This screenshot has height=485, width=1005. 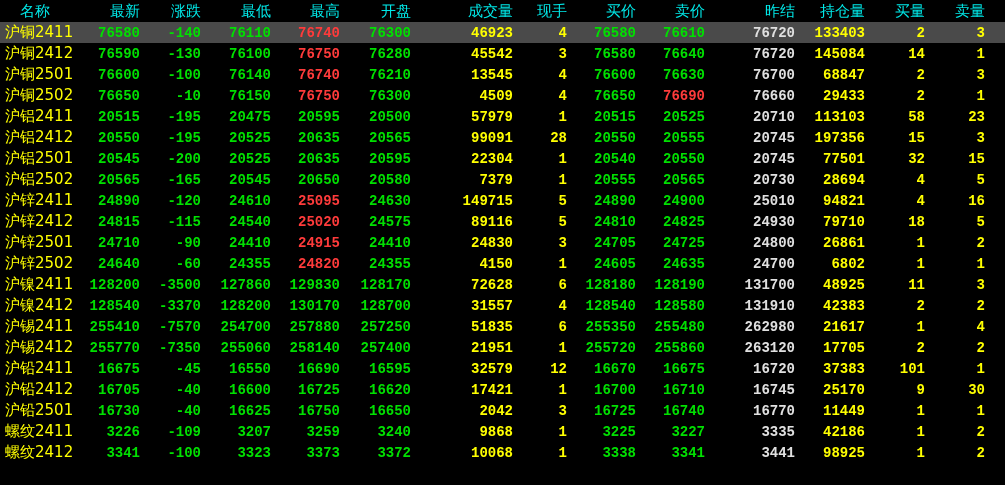 What do you see at coordinates (911, 368) in the screenshot?
I see `table-cell-text: 101` at bounding box center [911, 368].